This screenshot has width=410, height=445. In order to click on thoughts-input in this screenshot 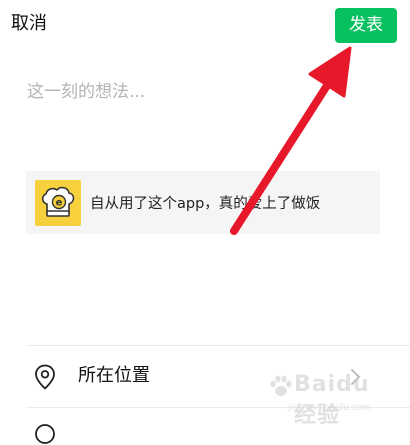, I will do `click(192, 92)`.